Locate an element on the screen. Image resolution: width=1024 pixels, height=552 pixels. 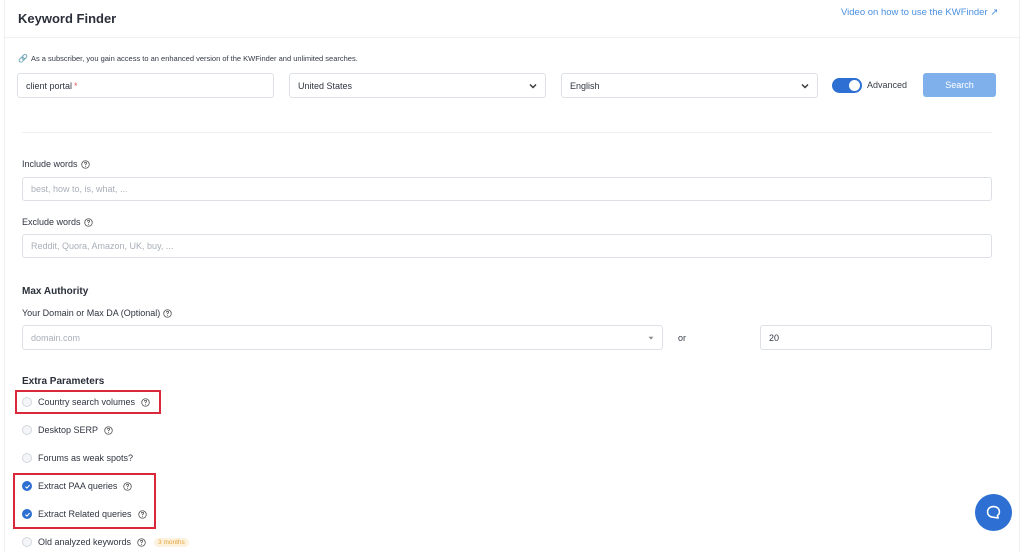
age-badge: 3 months is located at coordinates (171, 542).